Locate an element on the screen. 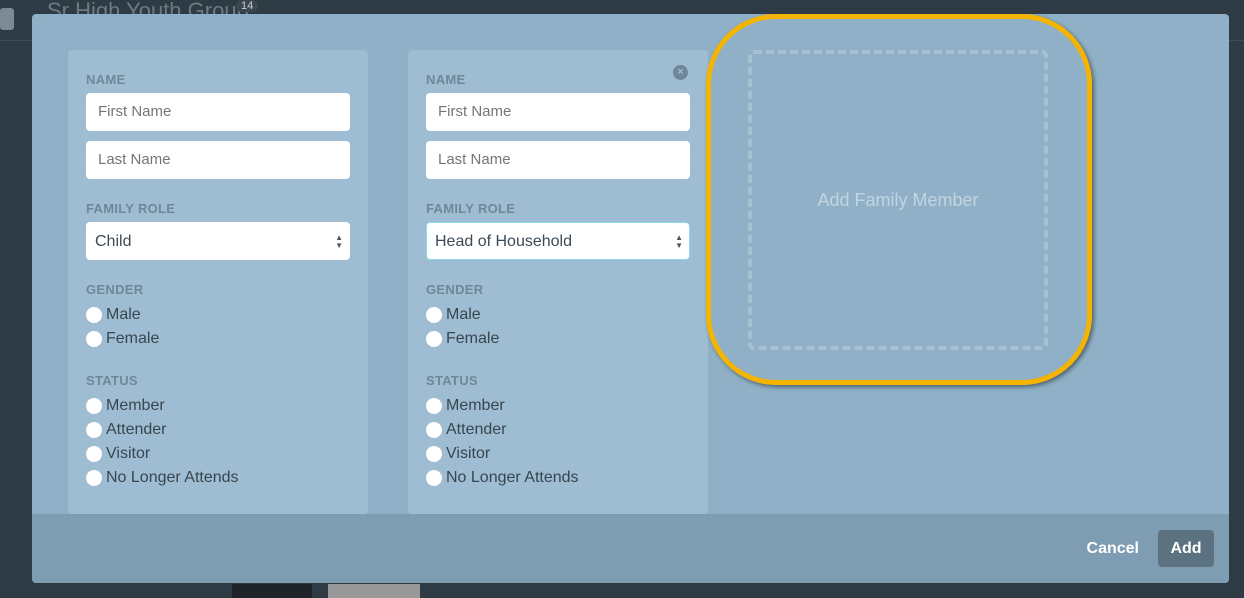 The image size is (1244, 598). family-role-value: Child is located at coordinates (113, 241).